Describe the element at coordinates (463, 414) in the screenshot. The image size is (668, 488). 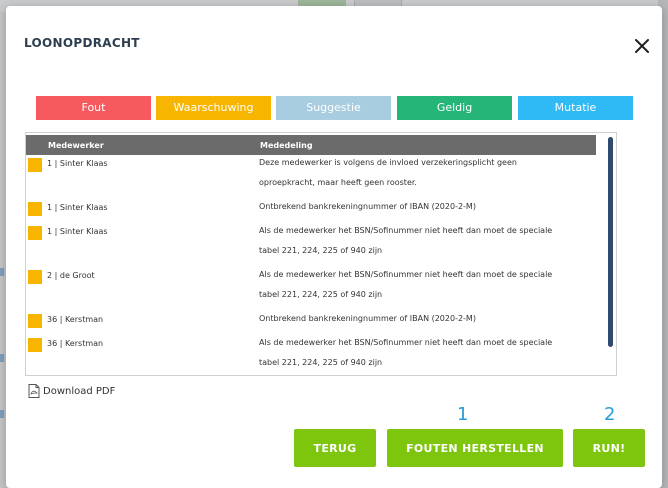
I see `step-number-1: 1` at that location.